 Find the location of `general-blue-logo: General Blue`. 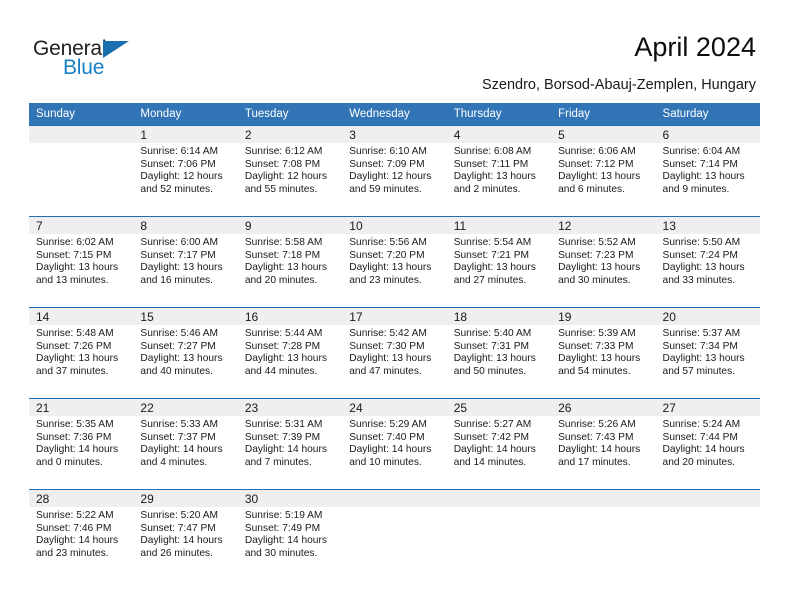

general-blue-logo: General Blue is located at coordinates (98, 62).